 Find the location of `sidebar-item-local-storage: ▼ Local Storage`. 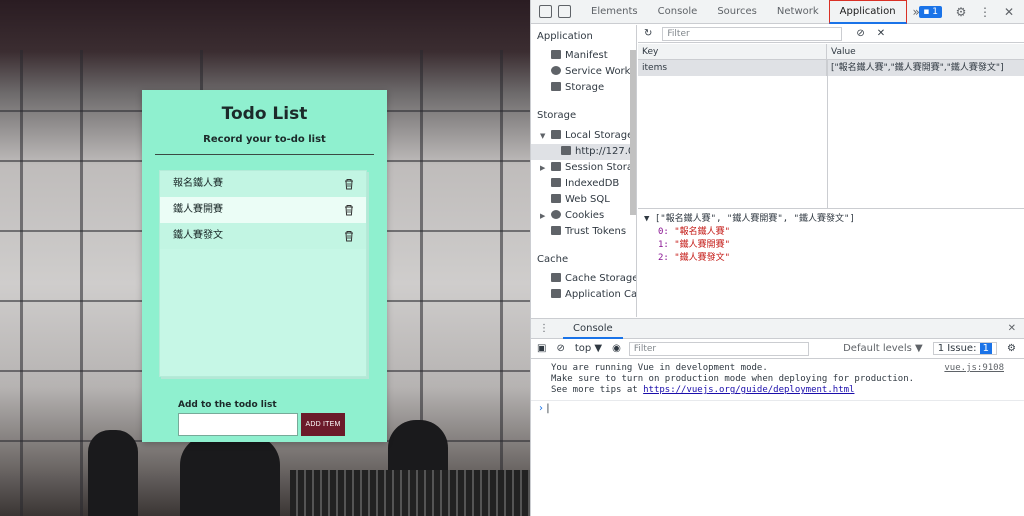

sidebar-item-local-storage: ▼ Local Storage is located at coordinates (583, 136).